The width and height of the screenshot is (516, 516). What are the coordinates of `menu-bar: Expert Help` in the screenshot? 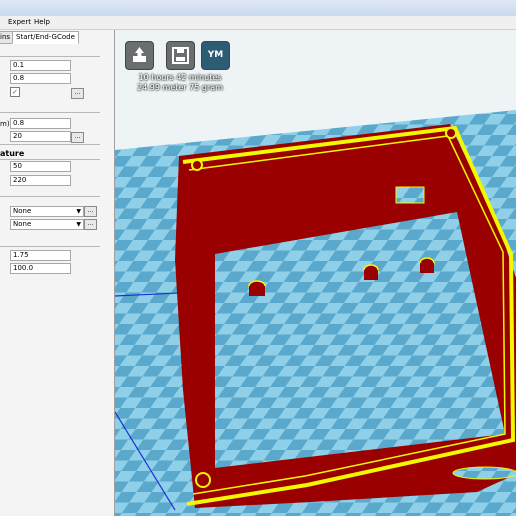 It's located at (258, 23).